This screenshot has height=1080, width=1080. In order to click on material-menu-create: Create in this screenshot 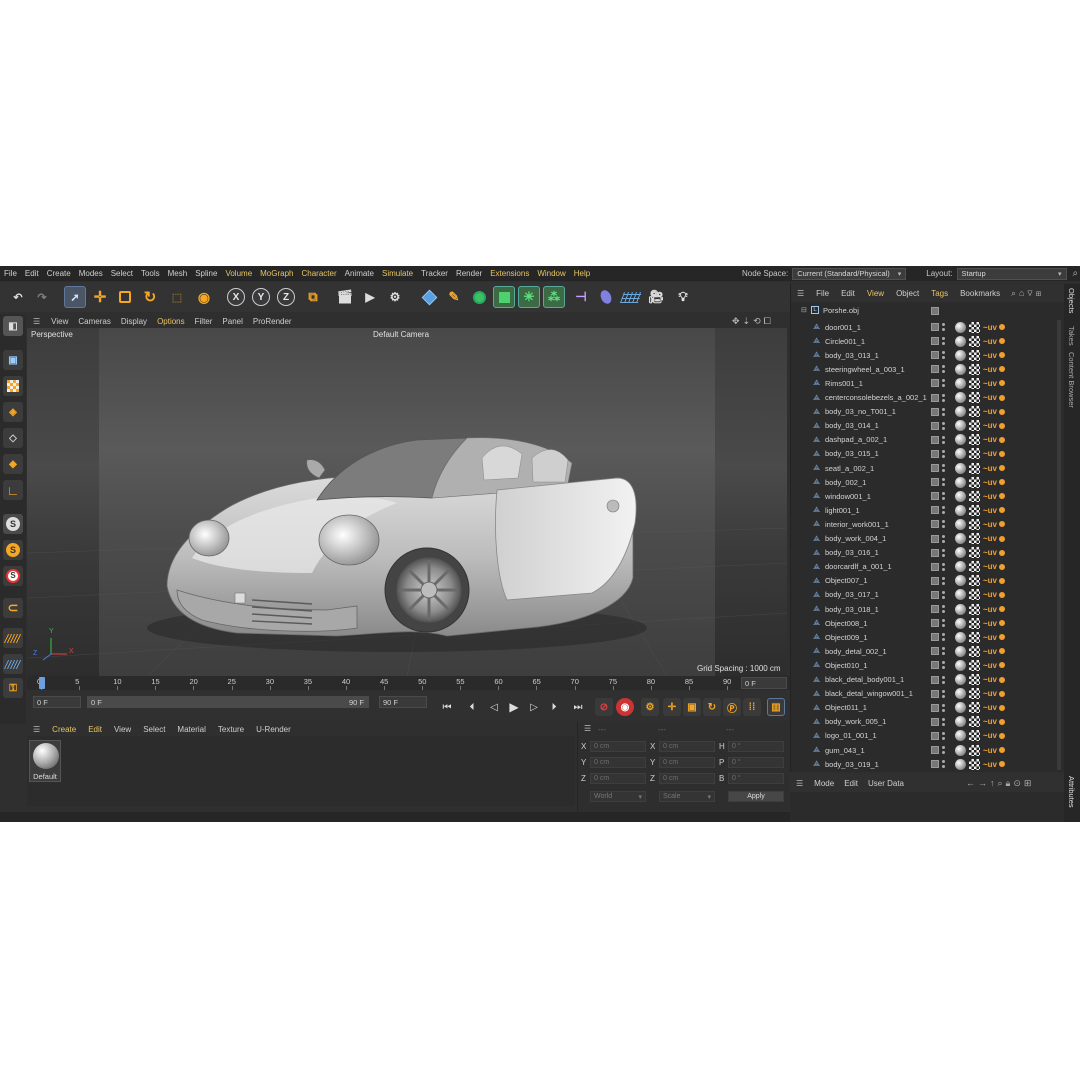, I will do `click(64, 729)`.